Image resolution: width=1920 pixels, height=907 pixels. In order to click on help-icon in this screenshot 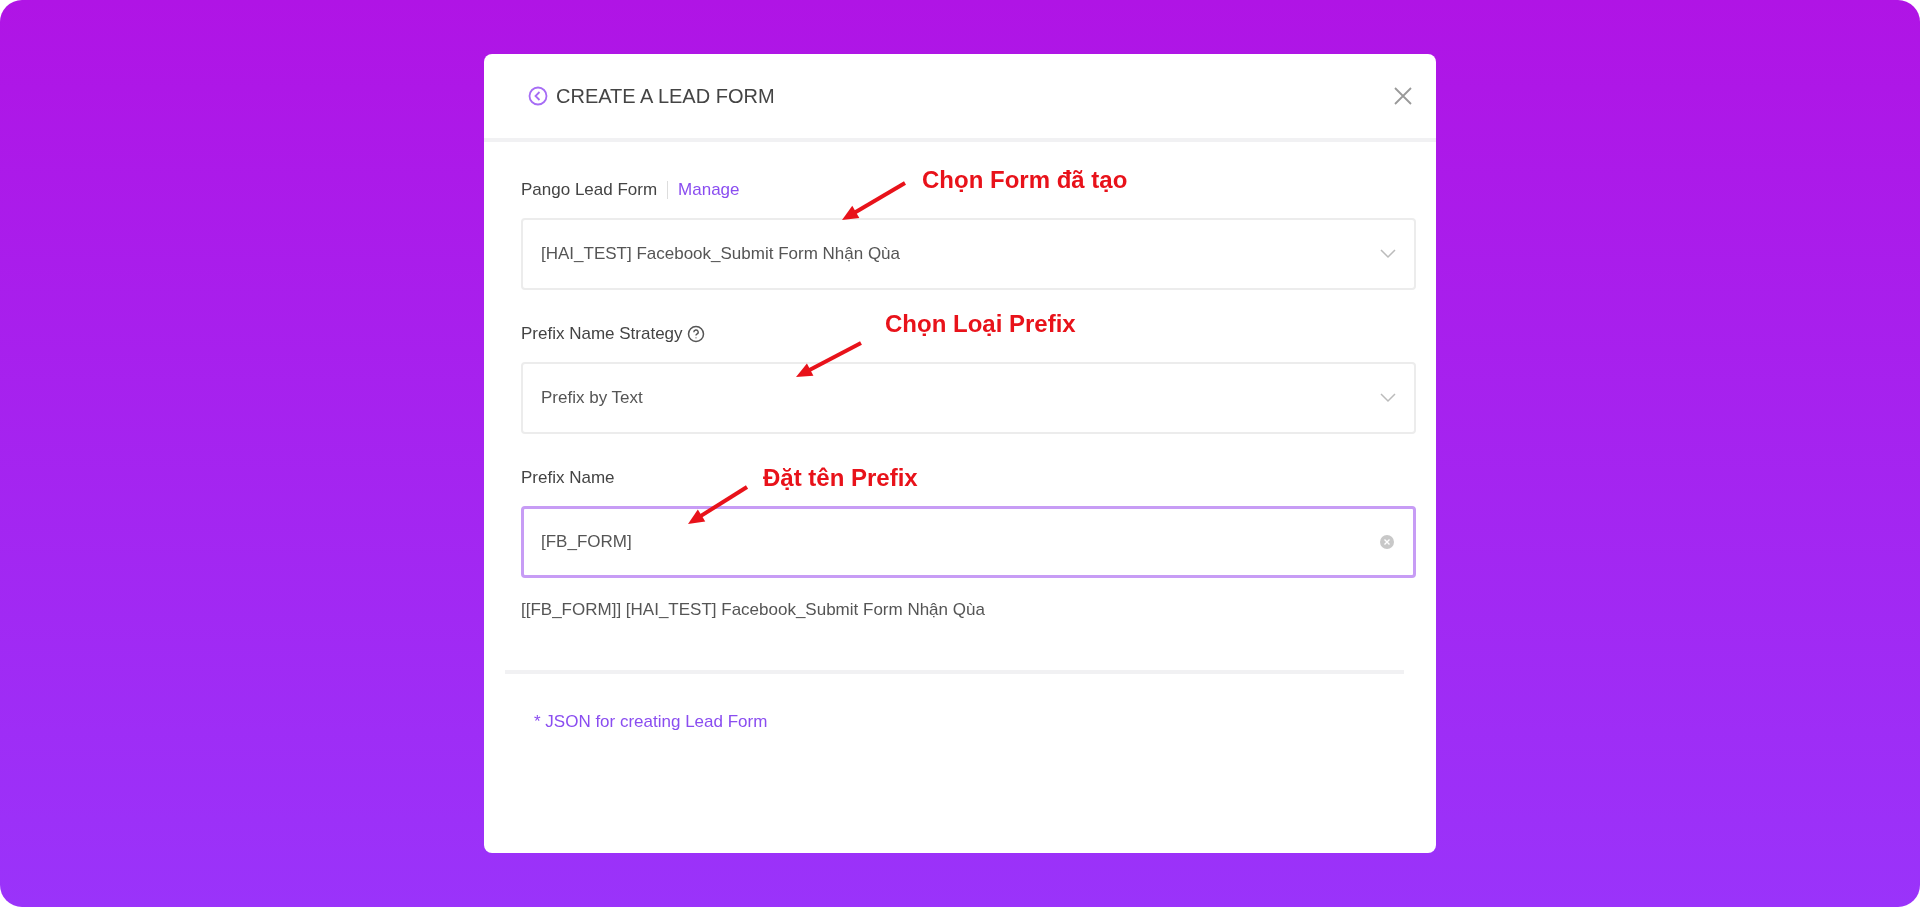, I will do `click(695, 334)`.